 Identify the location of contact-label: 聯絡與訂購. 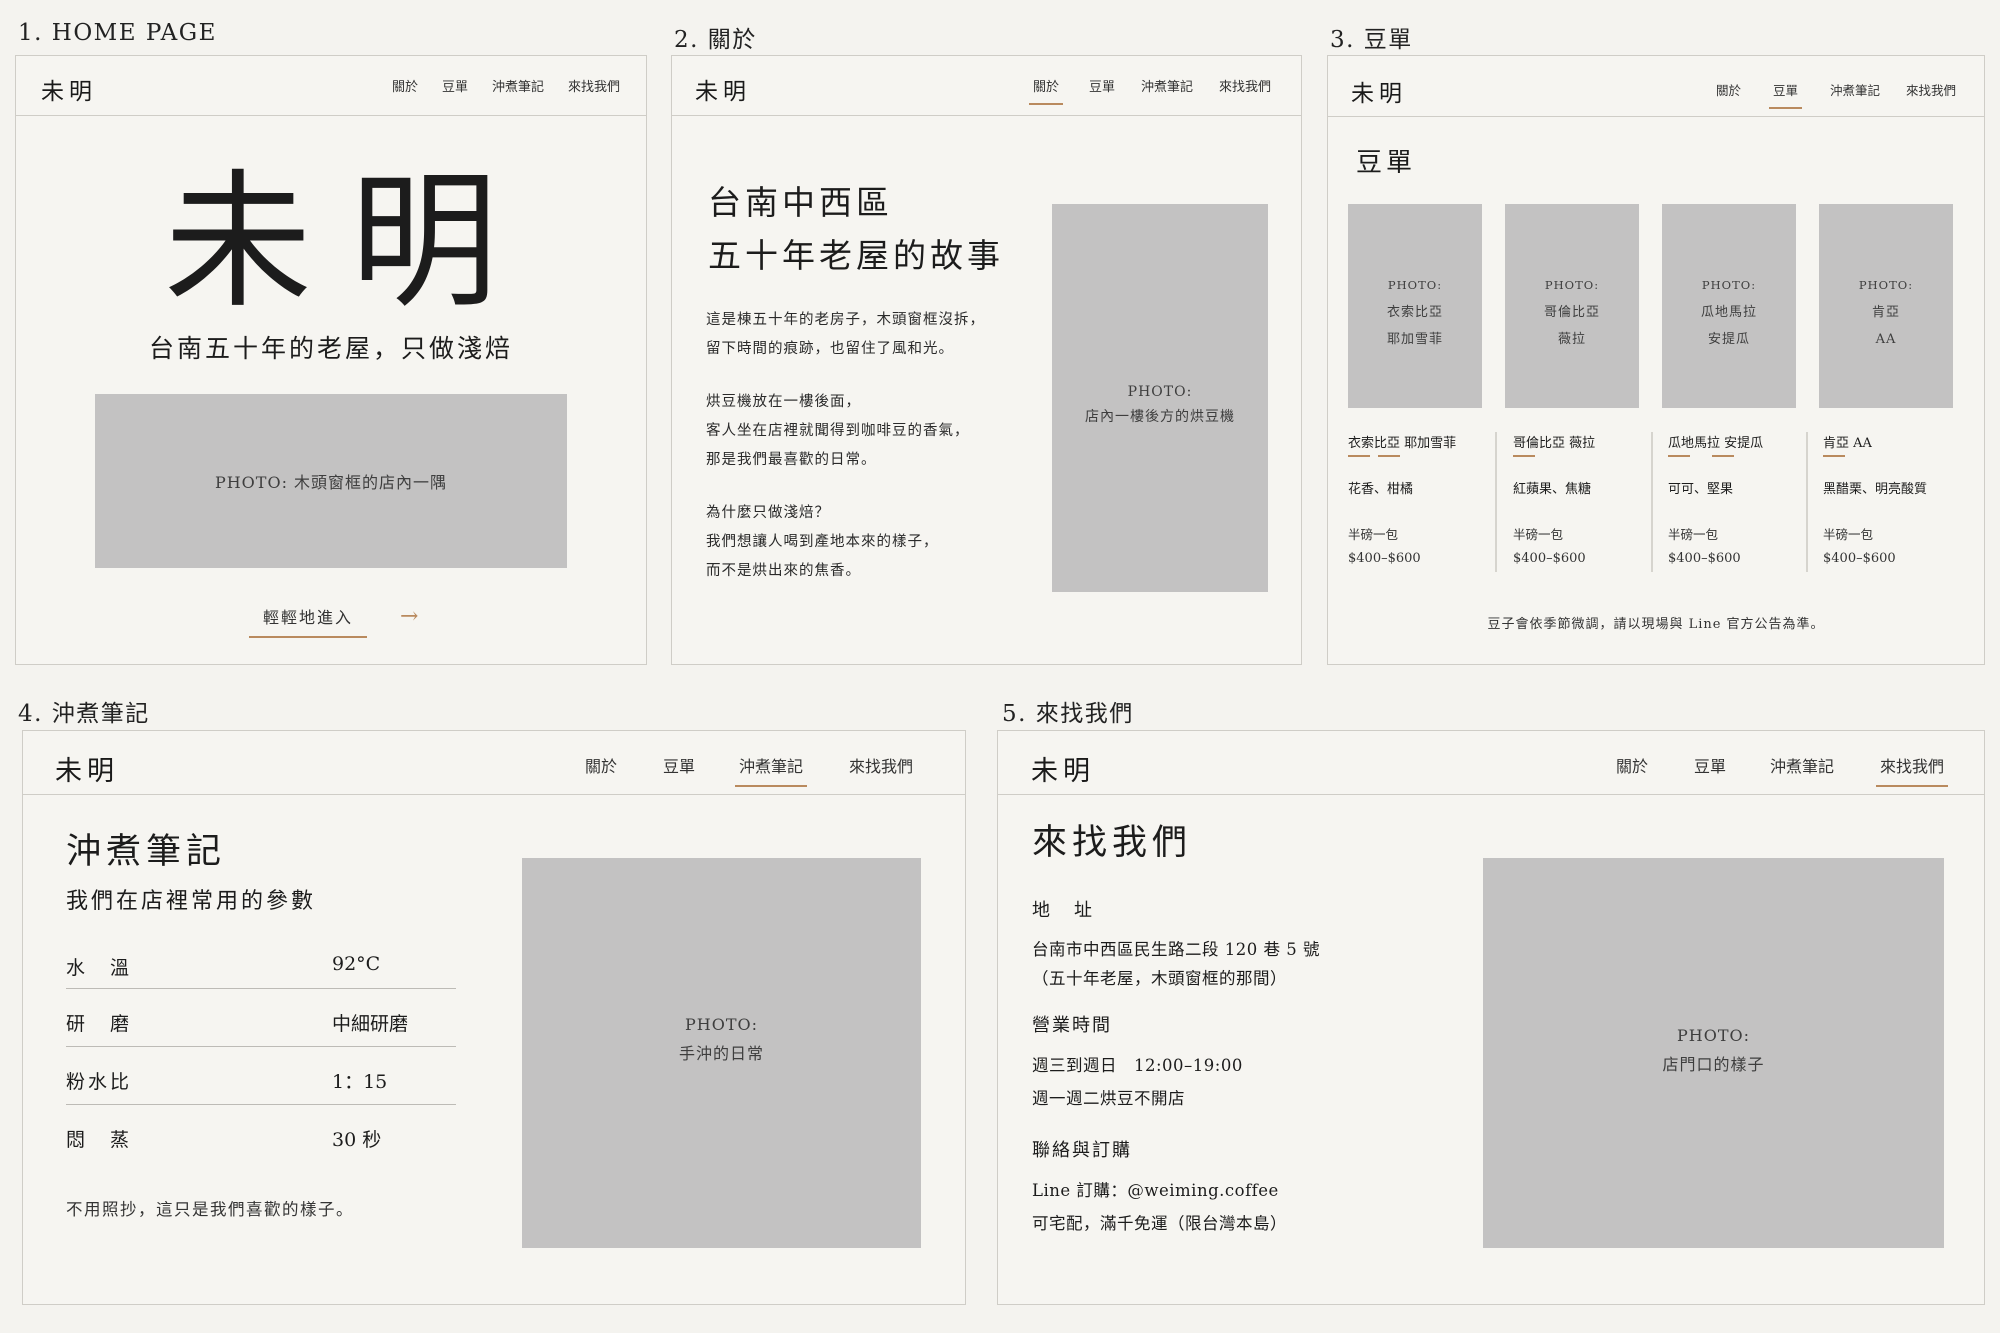
(1082, 1150).